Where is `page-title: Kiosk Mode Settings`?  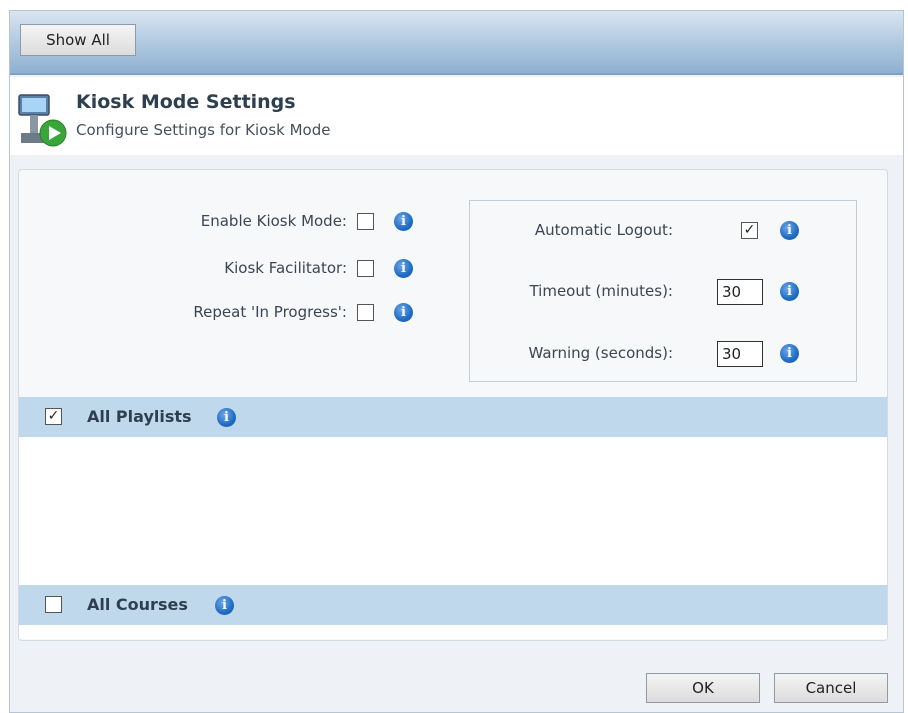
page-title: Kiosk Mode Settings is located at coordinates (186, 102).